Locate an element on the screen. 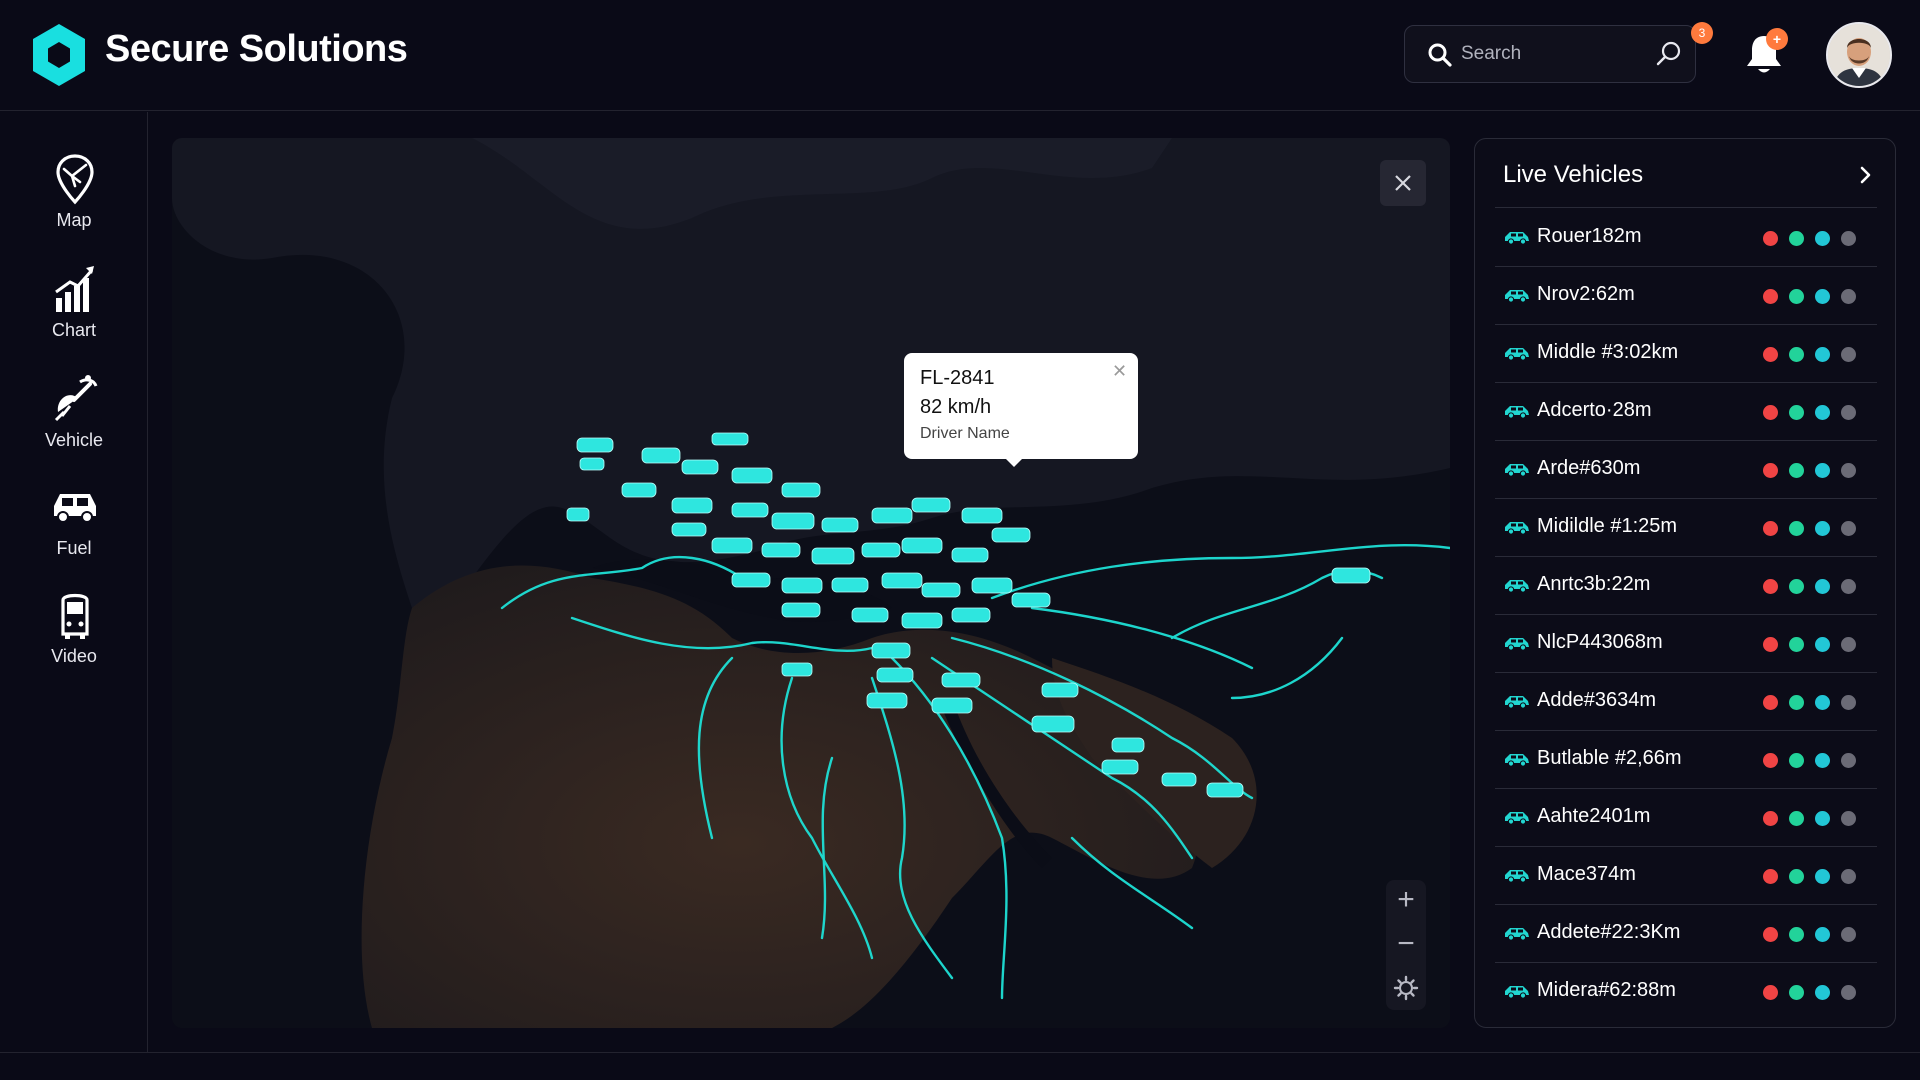 This screenshot has height=1080, width=1920. popup-vehicle-speed: 82 km/h is located at coordinates (956, 407).